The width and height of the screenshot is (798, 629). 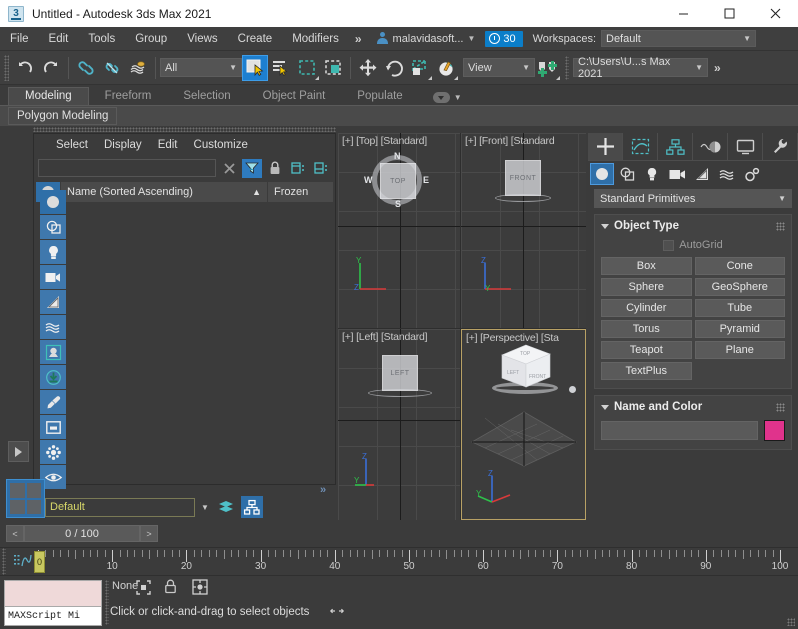 What do you see at coordinates (168, 145) in the screenshot?
I see `explorer-menu-edit: Edit` at bounding box center [168, 145].